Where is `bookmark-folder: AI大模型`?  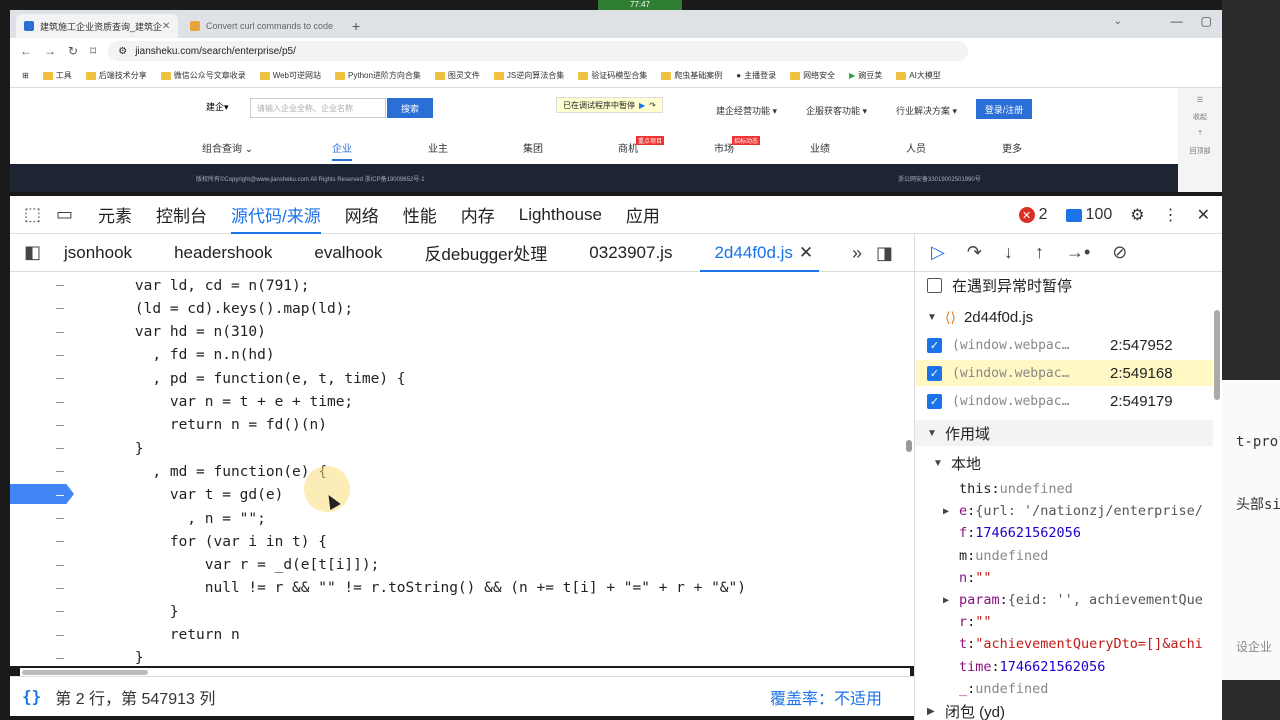
bookmark-folder: AI大模型 is located at coordinates (918, 75).